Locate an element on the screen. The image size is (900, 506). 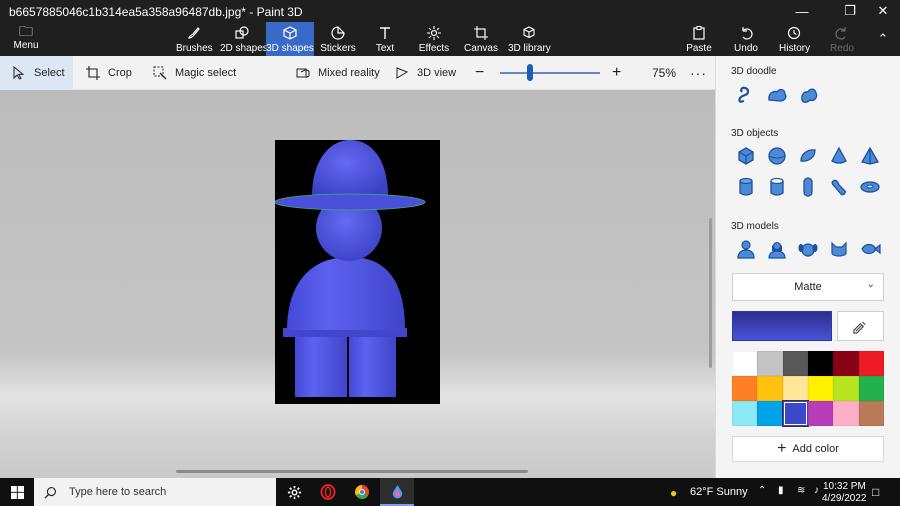
select-tool: Select is located at coordinates (36, 73).